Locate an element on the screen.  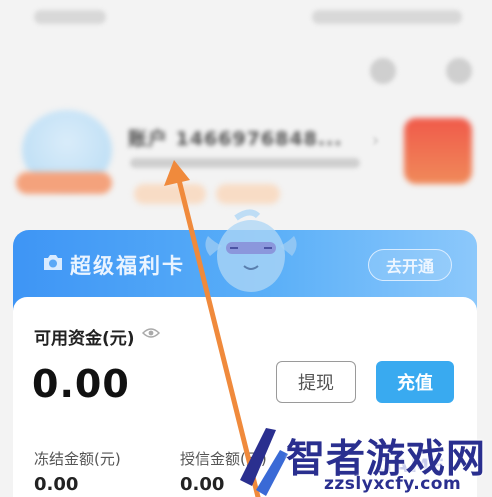
available-funds-amount: 0.00 is located at coordinates (81, 384).